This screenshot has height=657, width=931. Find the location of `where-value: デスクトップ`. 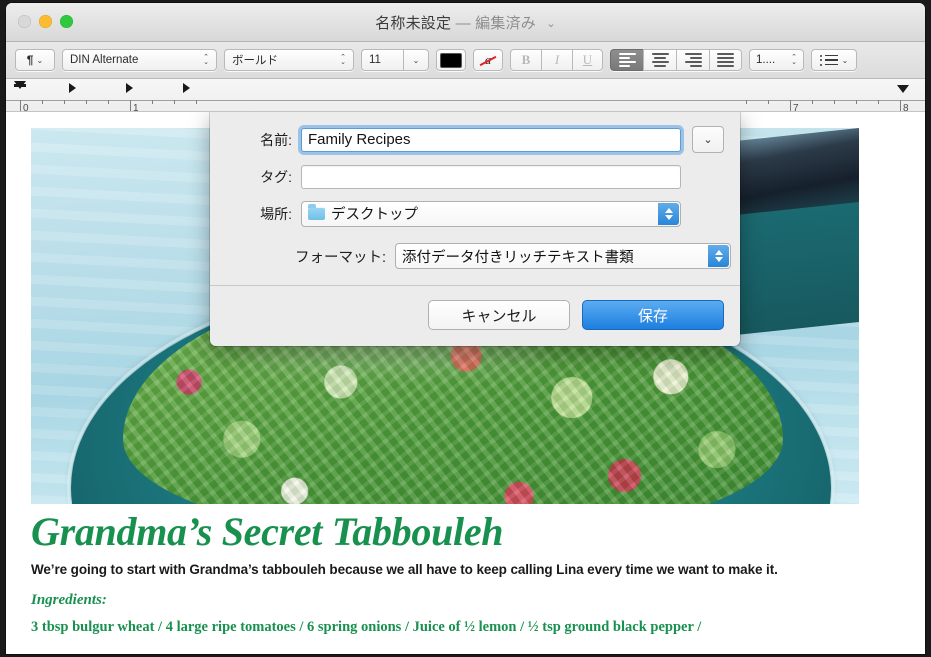

where-value: デスクトップ is located at coordinates (374, 215).